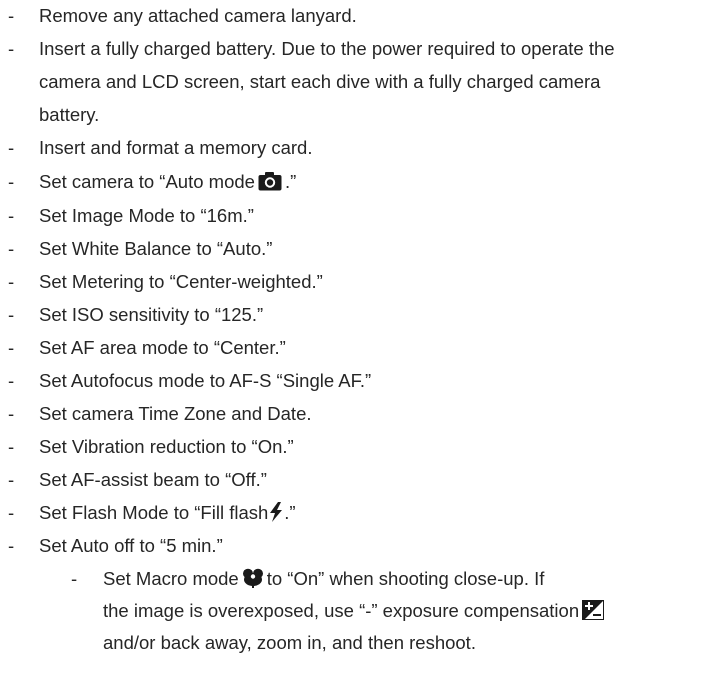 The image size is (714, 685). Describe the element at coordinates (405, 578) in the screenshot. I see `macro-text-cont: to “On” when shooting close-up. If` at that location.